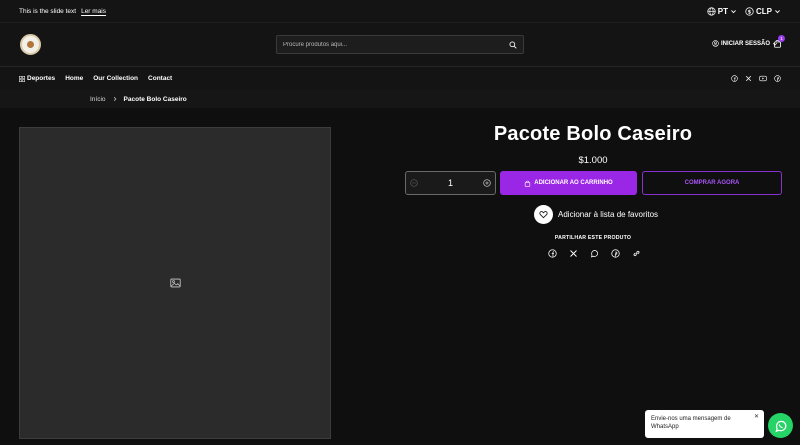 The height and width of the screenshot is (445, 800). I want to click on login-button: INICIAR SESSÃO, so click(745, 43).